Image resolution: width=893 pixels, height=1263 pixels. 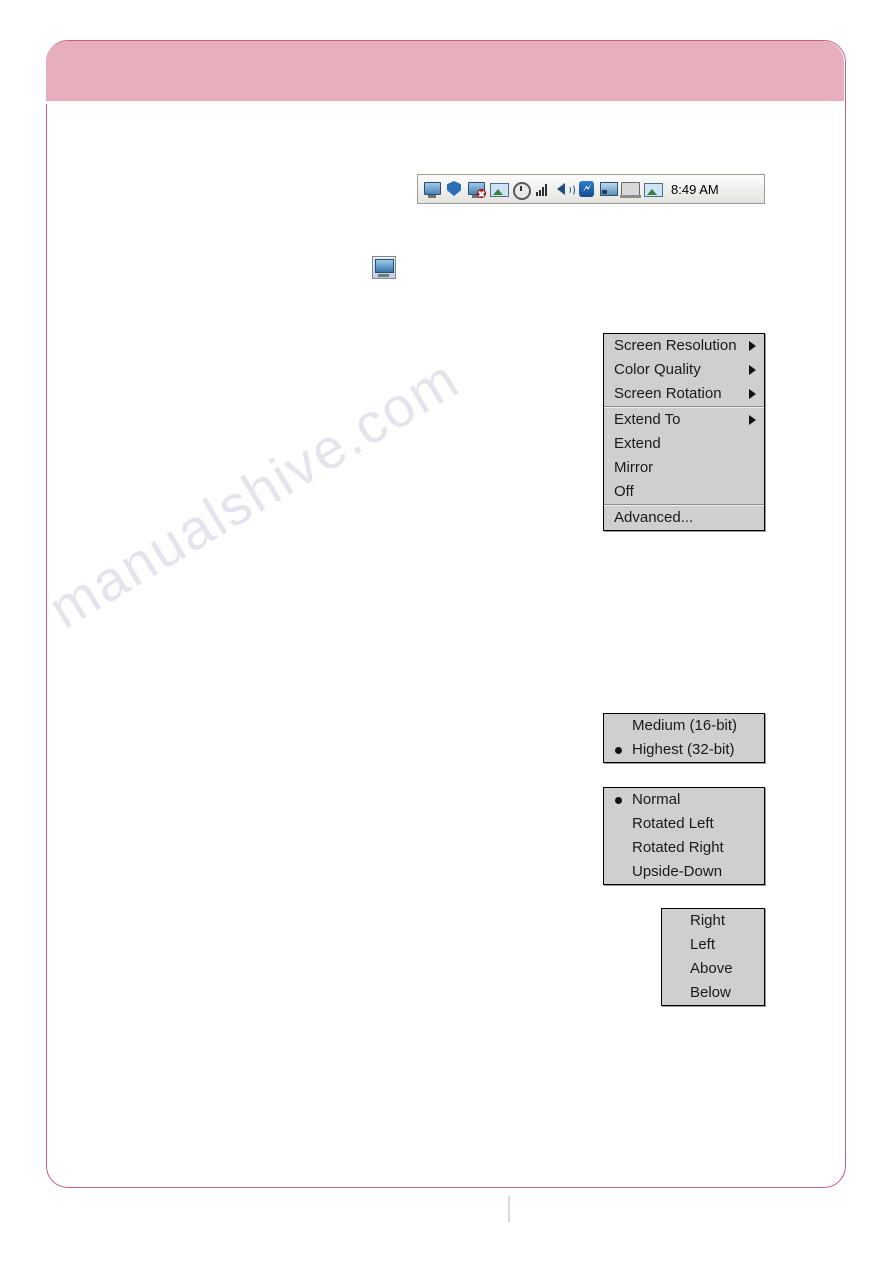 I want to click on display-tray-icon, so click(x=384, y=267).